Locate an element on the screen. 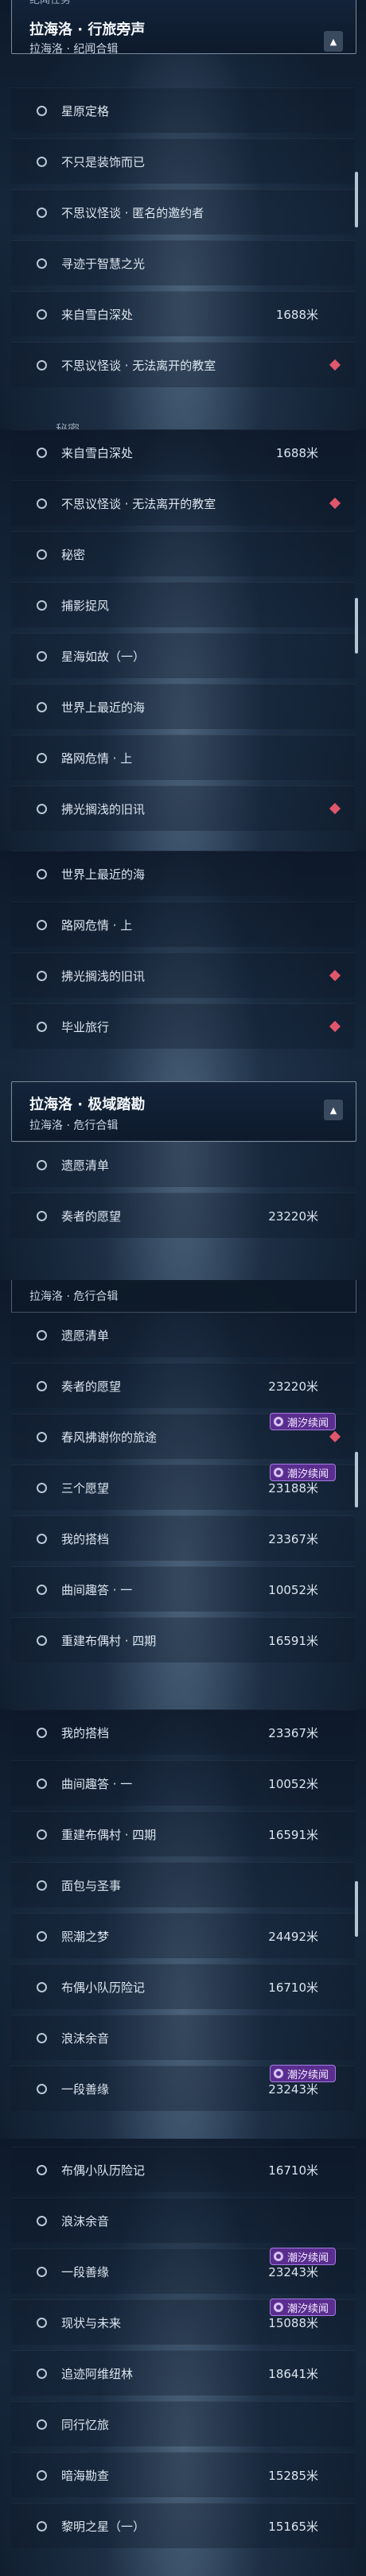 The width and height of the screenshot is (366, 2576). quest-row: 秘密 is located at coordinates (183, 553).